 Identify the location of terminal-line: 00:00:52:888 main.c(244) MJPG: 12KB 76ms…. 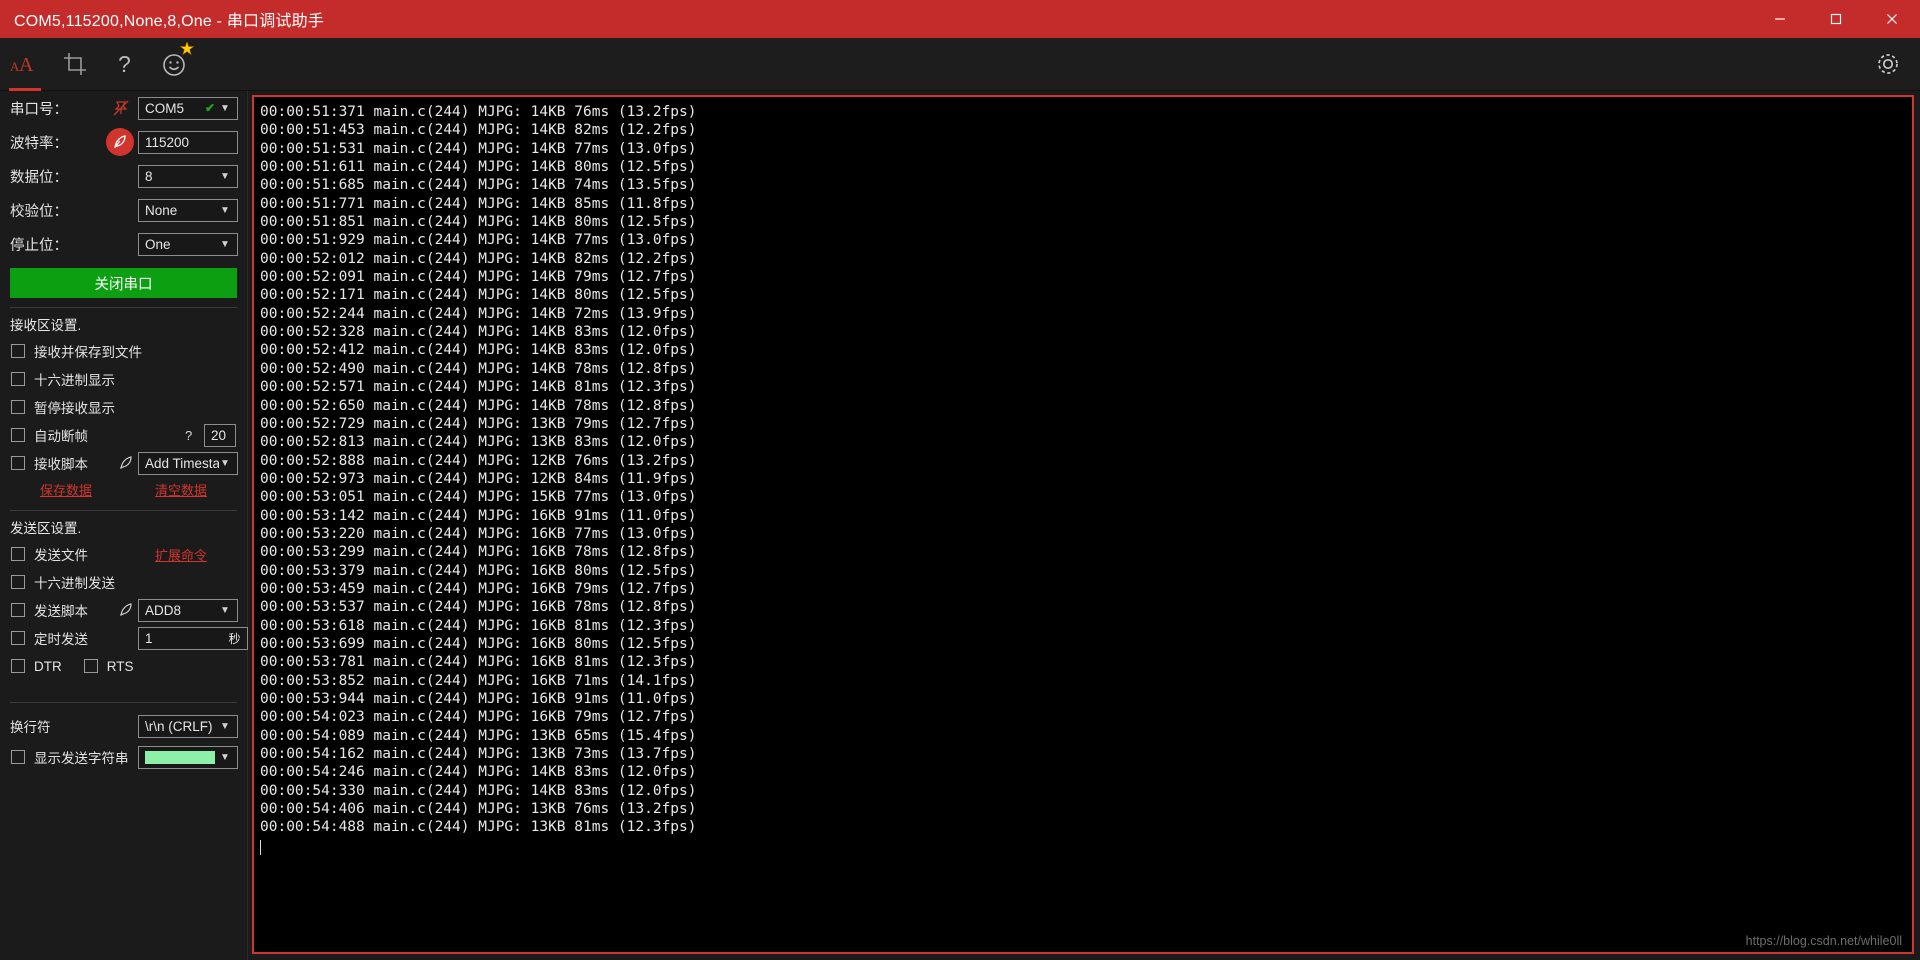
(478, 460).